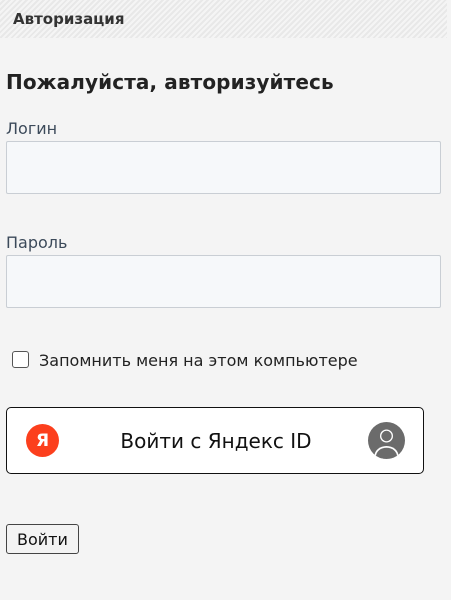  Describe the element at coordinates (223, 167) in the screenshot. I see `login-input` at that location.